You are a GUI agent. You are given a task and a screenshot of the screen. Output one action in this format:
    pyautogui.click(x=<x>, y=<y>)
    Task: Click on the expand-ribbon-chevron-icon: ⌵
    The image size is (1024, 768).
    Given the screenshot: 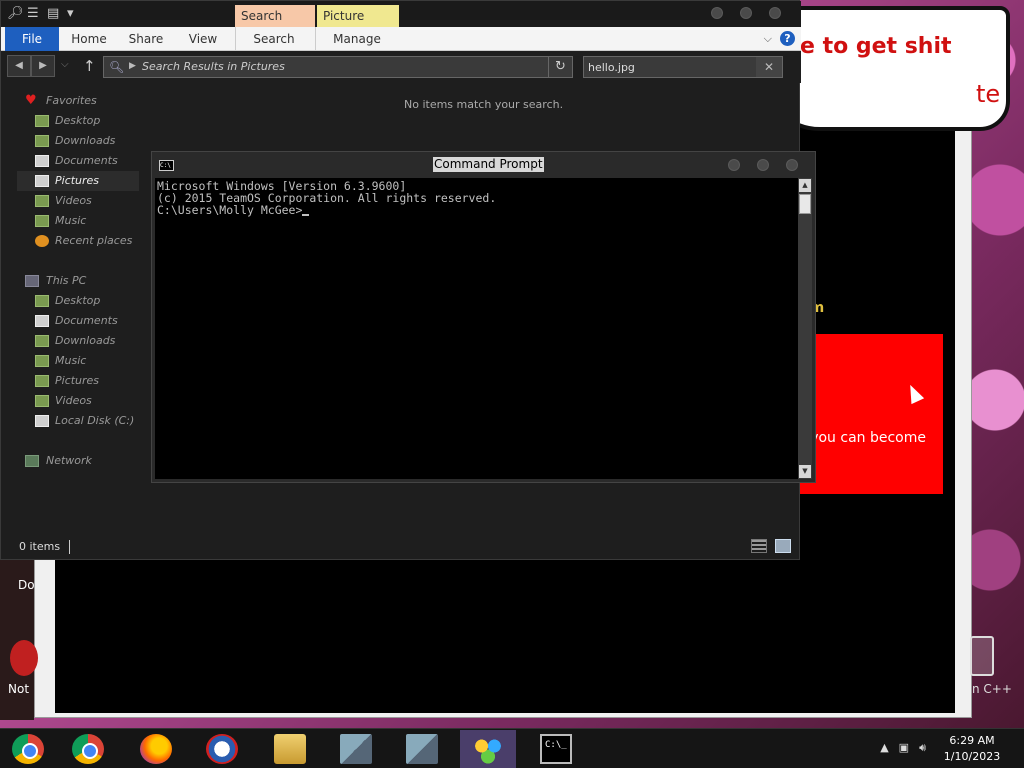 What is the action you would take?
    pyautogui.click(x=768, y=39)
    